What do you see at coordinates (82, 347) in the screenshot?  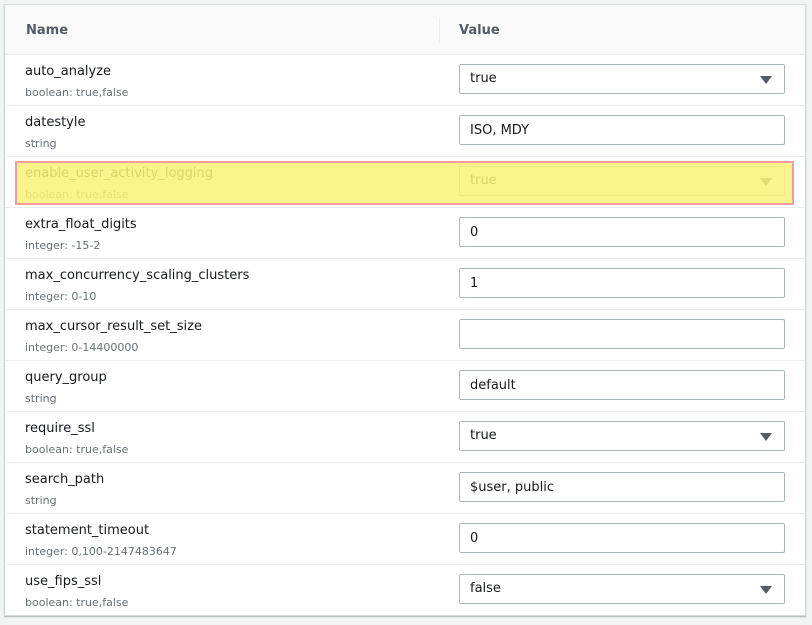 I see `parameter-type: integer: 0-14400000` at bounding box center [82, 347].